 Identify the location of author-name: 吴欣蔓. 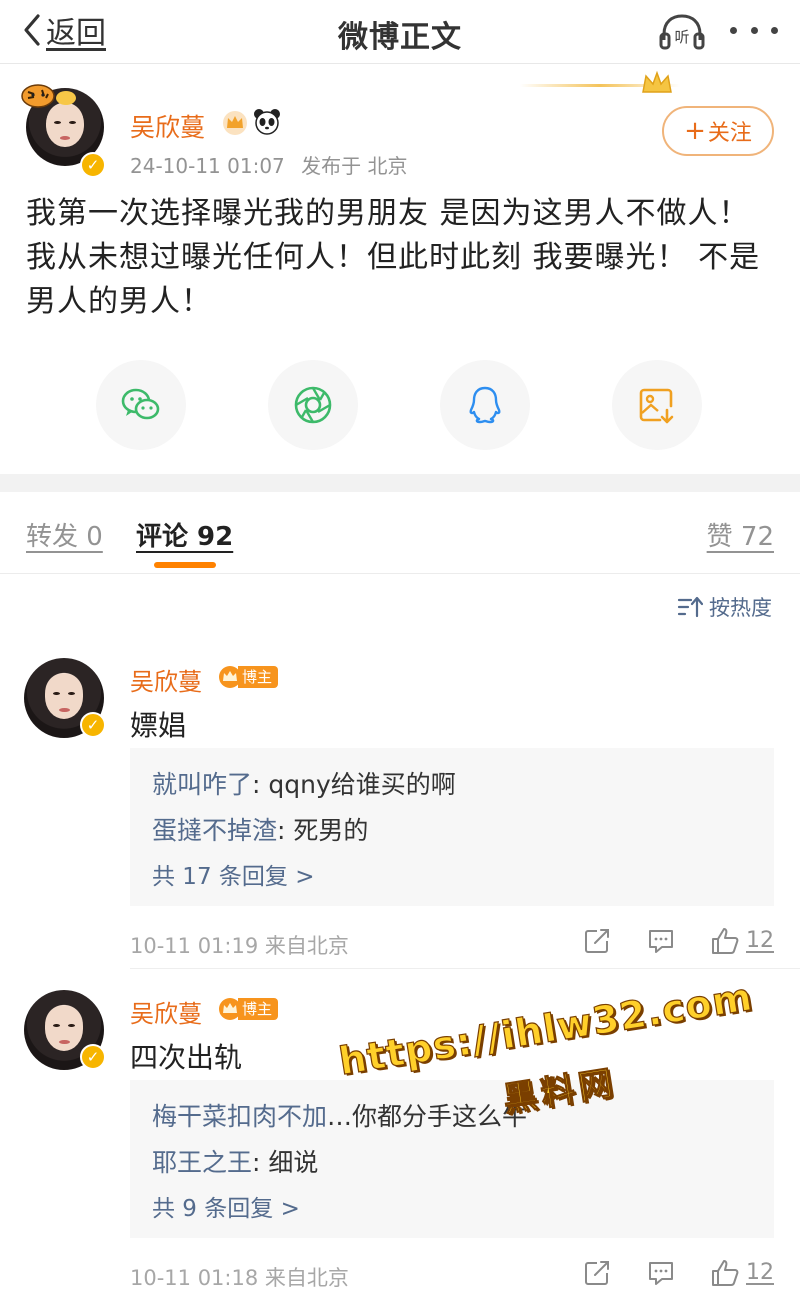
(167, 126).